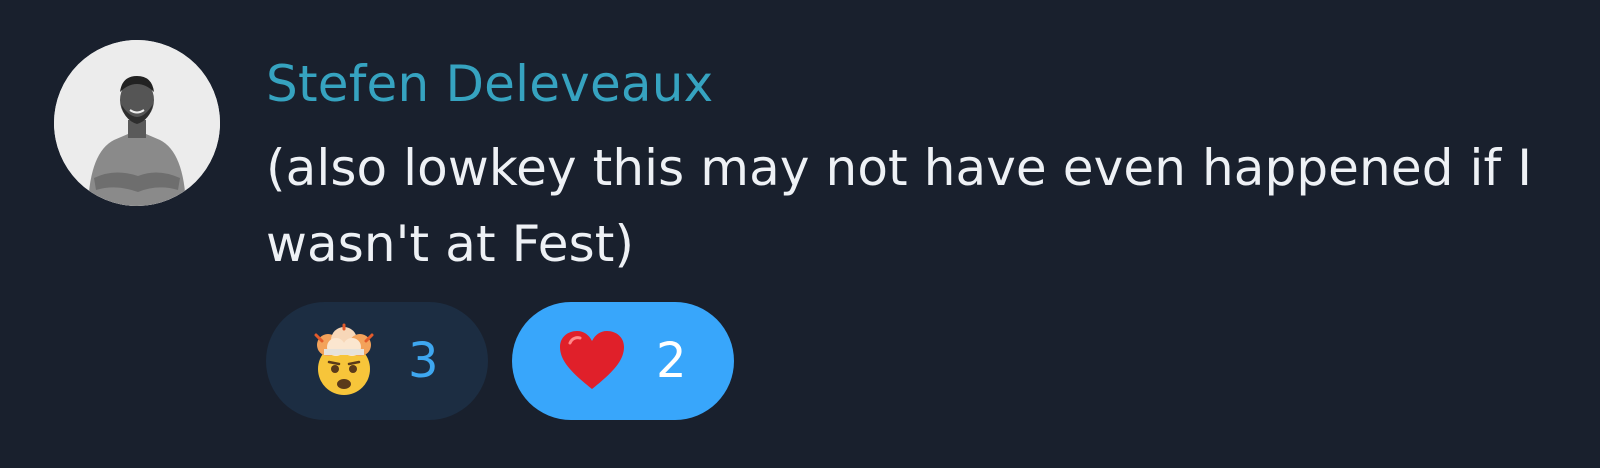 This screenshot has width=1600, height=468. I want to click on reaction-exploding-head: 3, so click(377, 361).